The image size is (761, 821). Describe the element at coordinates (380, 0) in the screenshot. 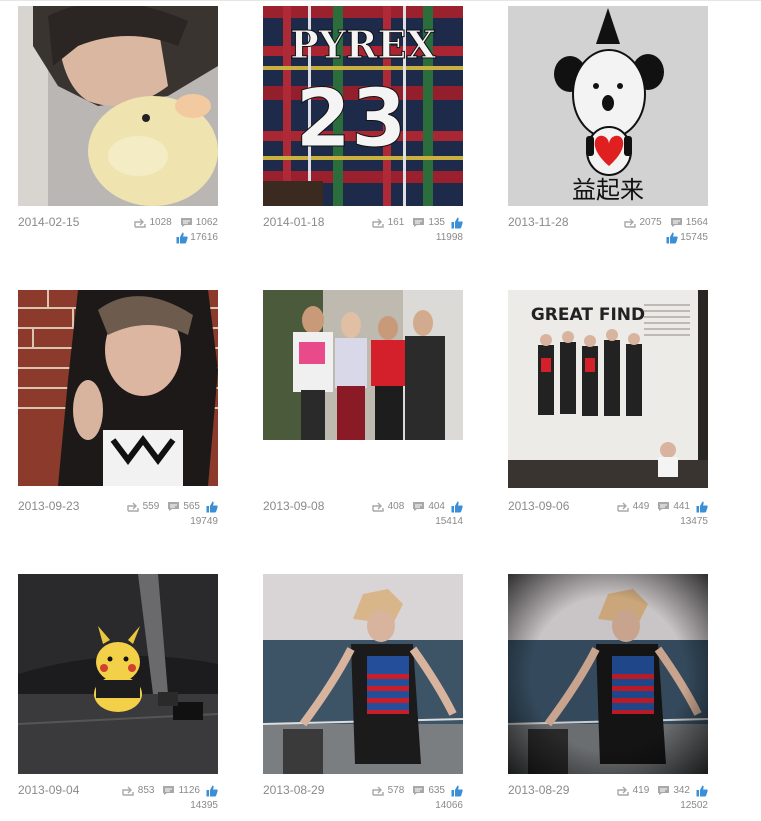

I see `top-divider` at that location.